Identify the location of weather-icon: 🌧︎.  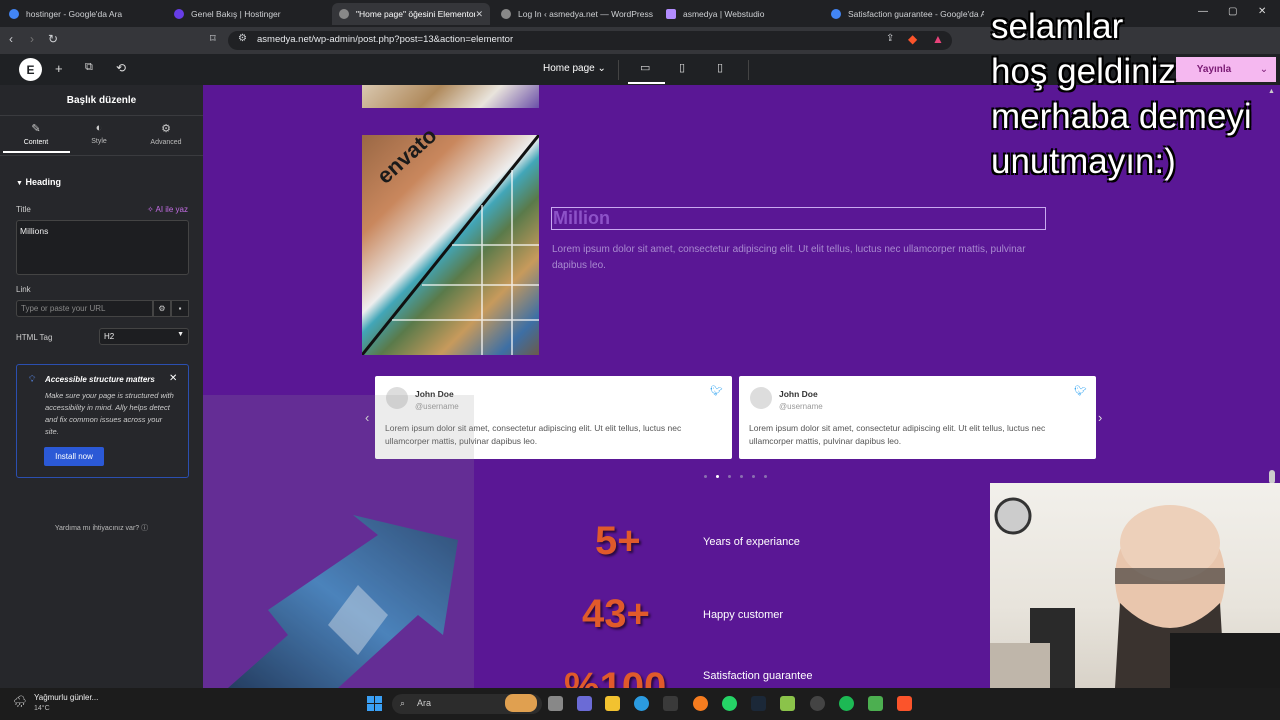
(20, 701).